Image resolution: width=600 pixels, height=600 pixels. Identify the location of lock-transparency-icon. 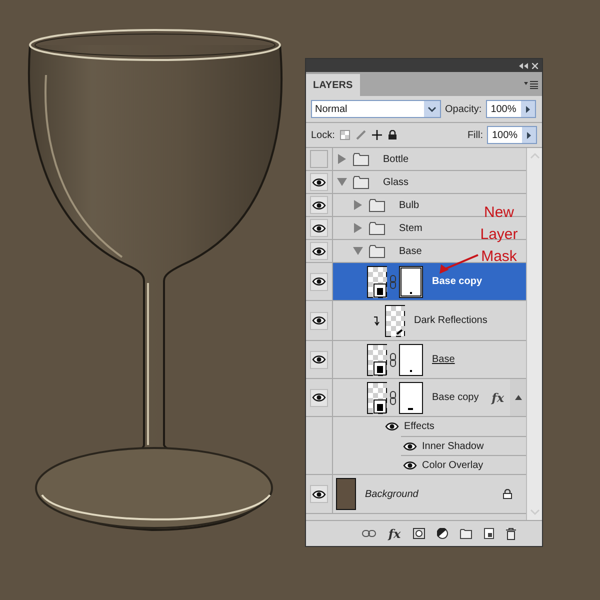
(345, 135).